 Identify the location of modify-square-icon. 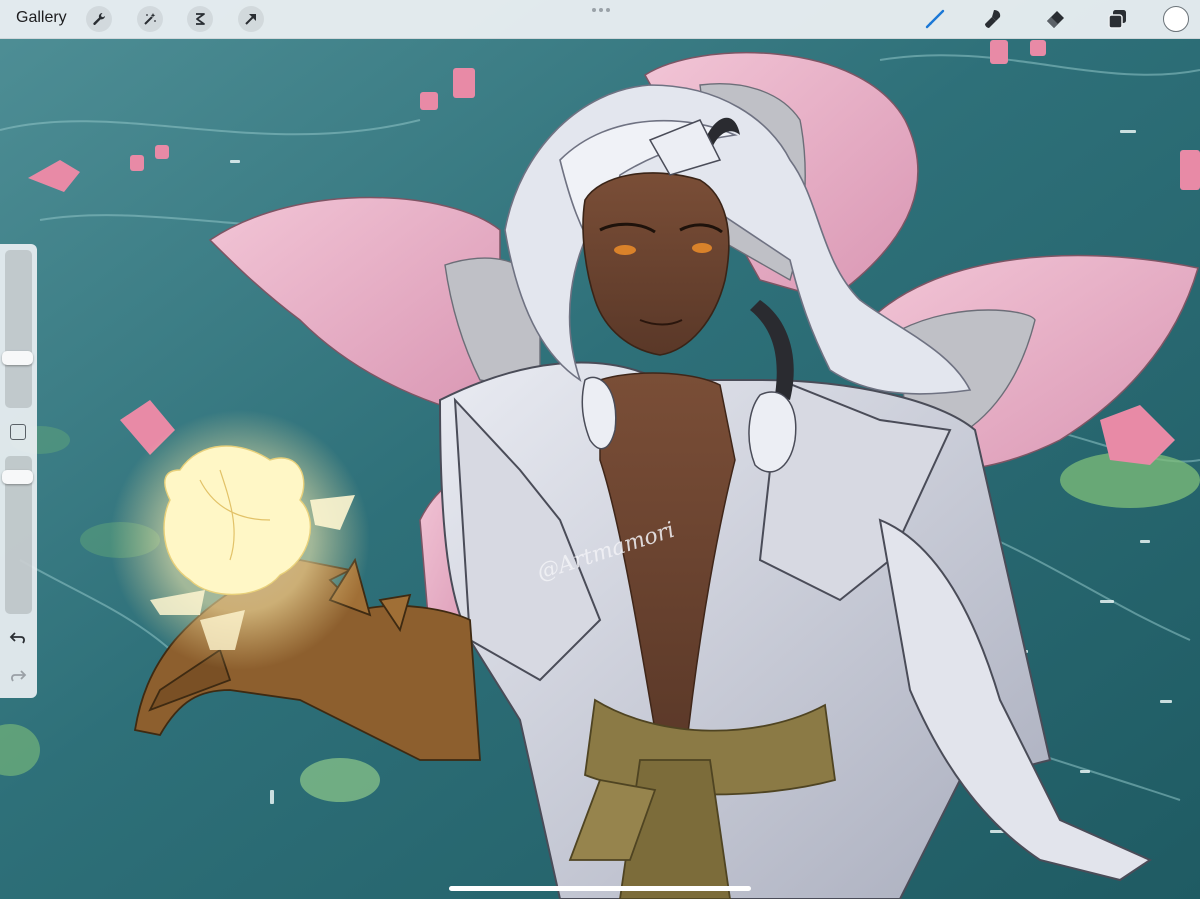
(18, 432).